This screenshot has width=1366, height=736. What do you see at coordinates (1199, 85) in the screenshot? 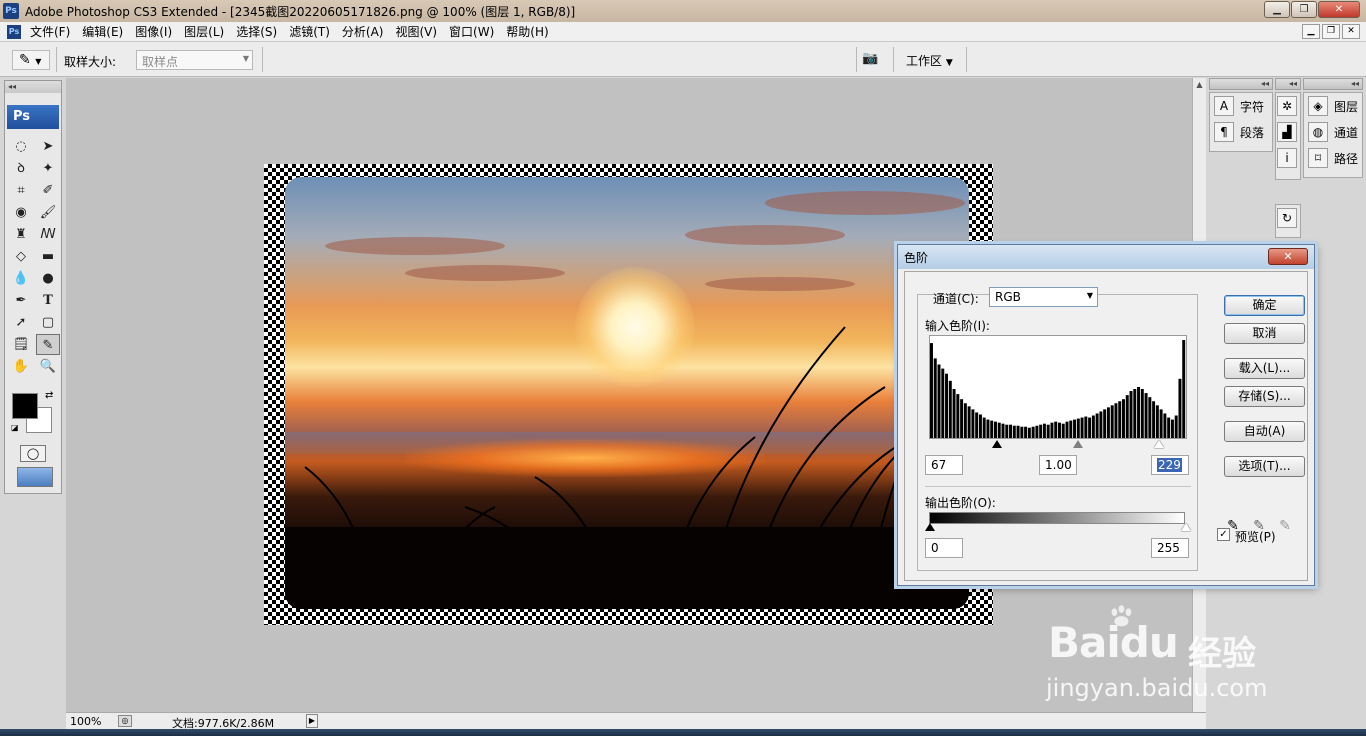
I see `scroll-up-icon: ▲` at bounding box center [1199, 85].